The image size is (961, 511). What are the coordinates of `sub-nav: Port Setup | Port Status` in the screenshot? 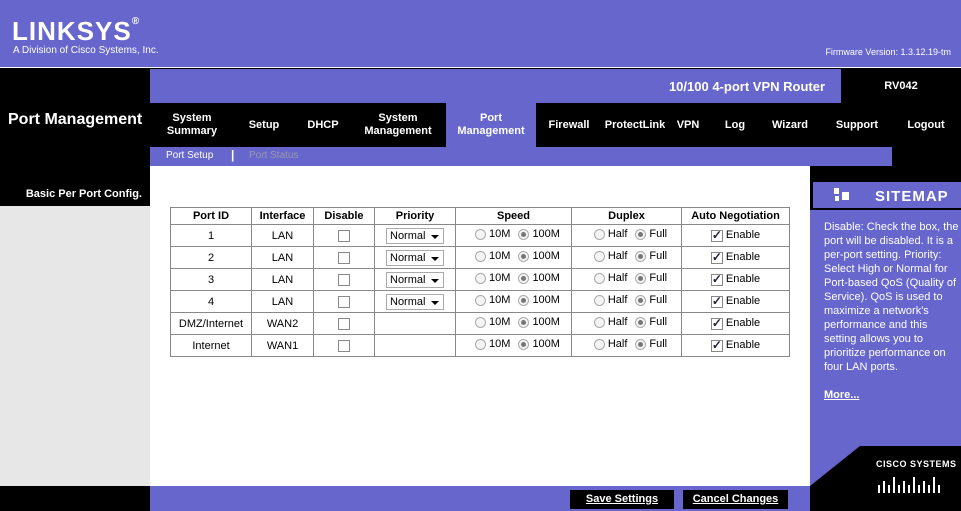 It's located at (521, 156).